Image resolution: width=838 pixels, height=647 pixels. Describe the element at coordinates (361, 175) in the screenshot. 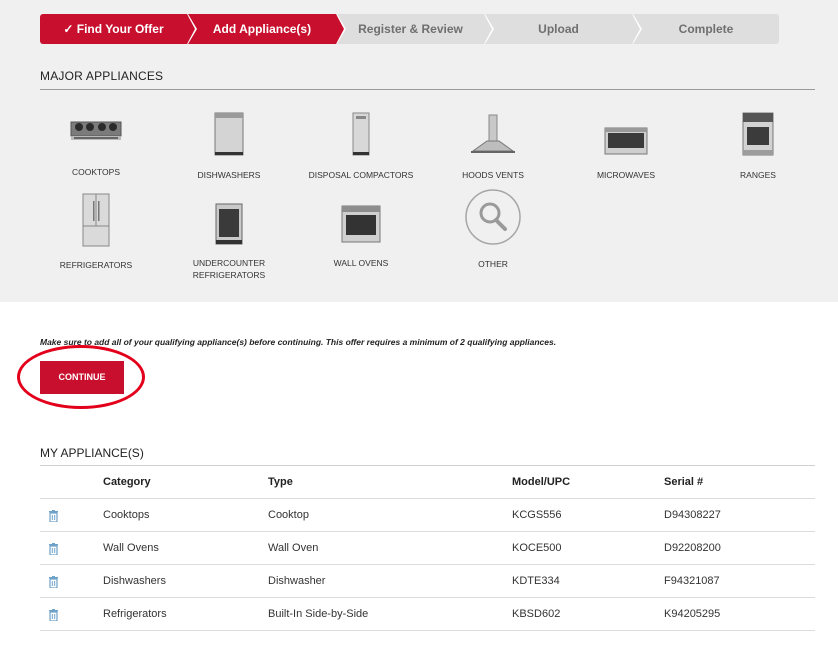

I see `appliance-label: DISPOSAL COMPACTORS` at that location.